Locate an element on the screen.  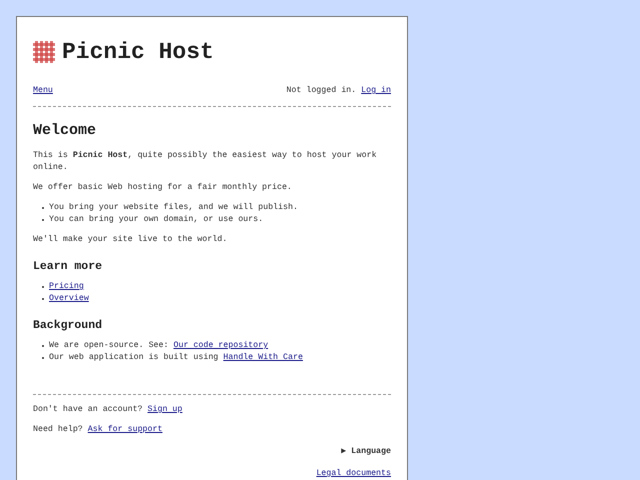
section-heading: Learn more is located at coordinates (68, 267).